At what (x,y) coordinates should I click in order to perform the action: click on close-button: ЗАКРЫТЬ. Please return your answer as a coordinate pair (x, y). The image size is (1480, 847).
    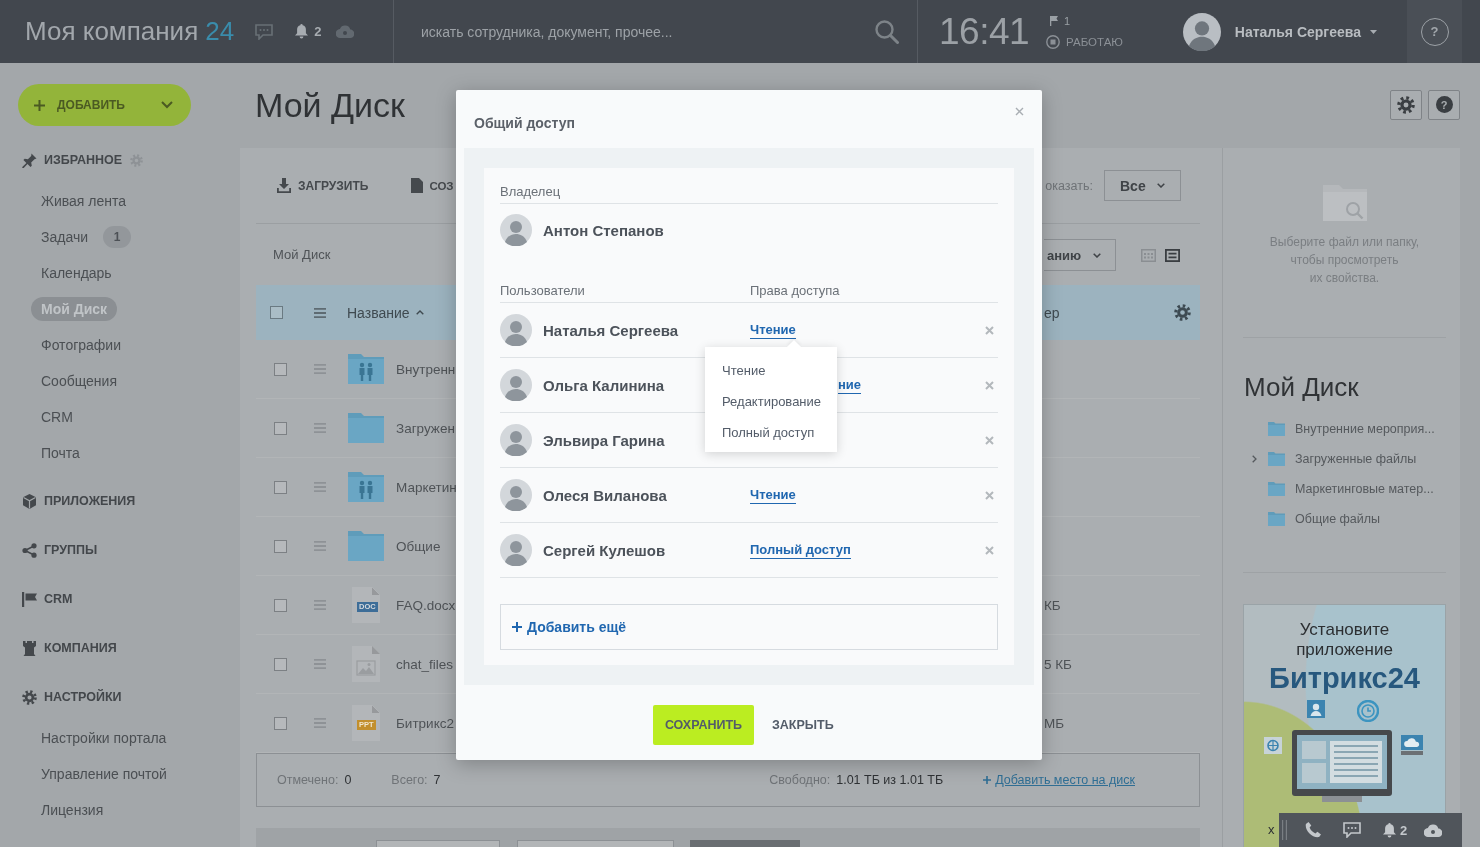
    Looking at the image, I should click on (803, 725).